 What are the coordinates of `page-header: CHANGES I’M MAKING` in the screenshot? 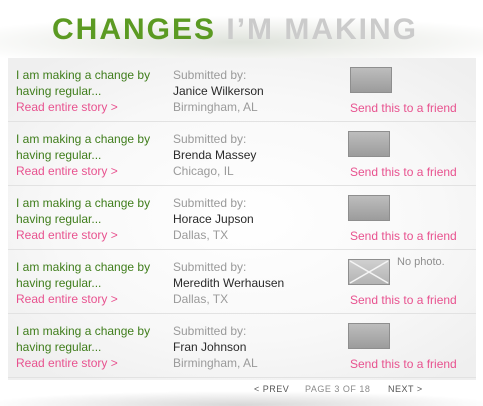 It's located at (241, 29).